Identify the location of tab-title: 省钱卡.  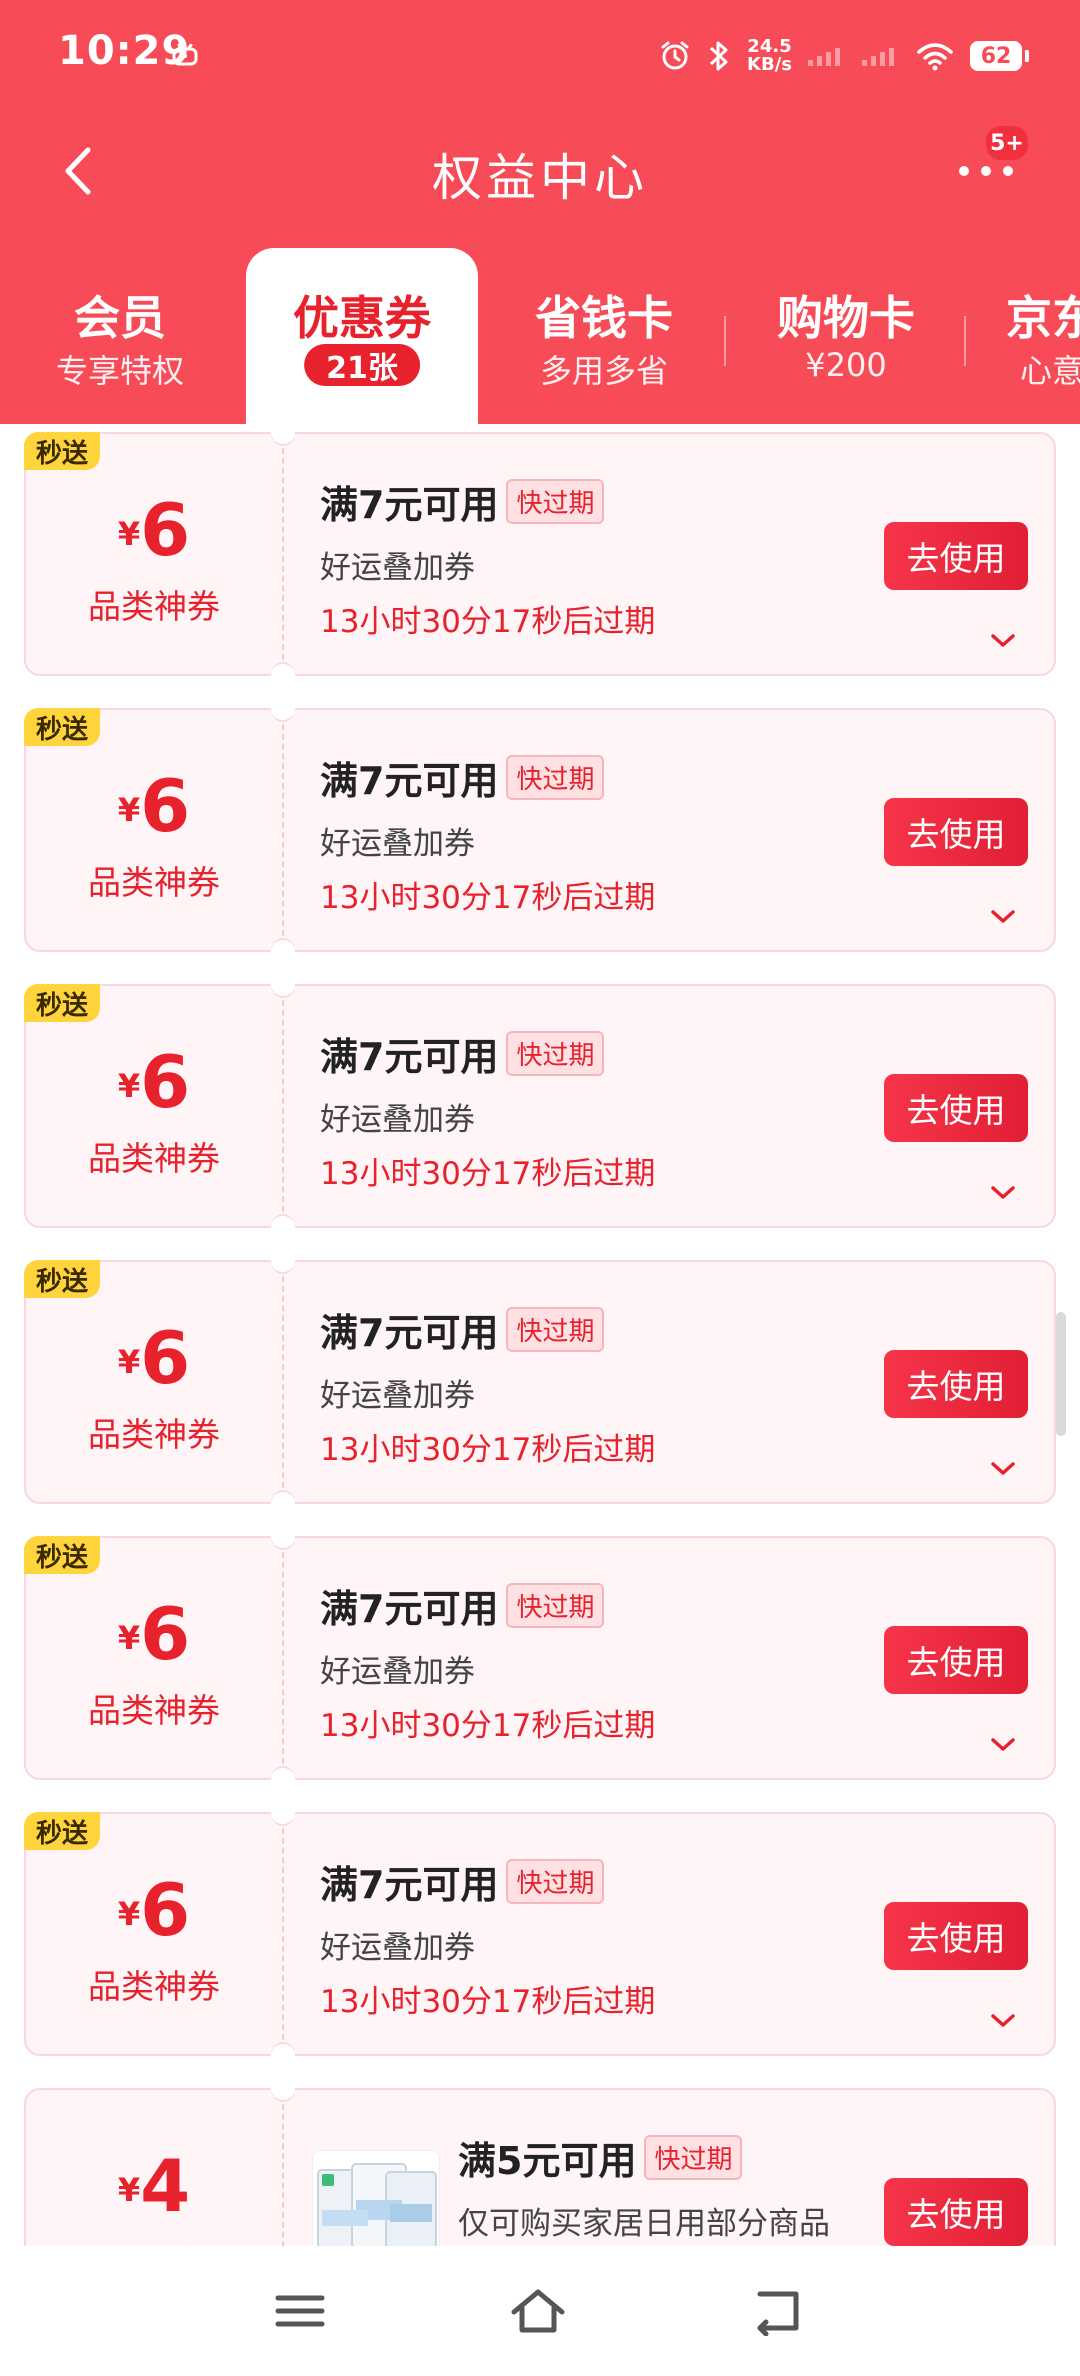
(604, 318).